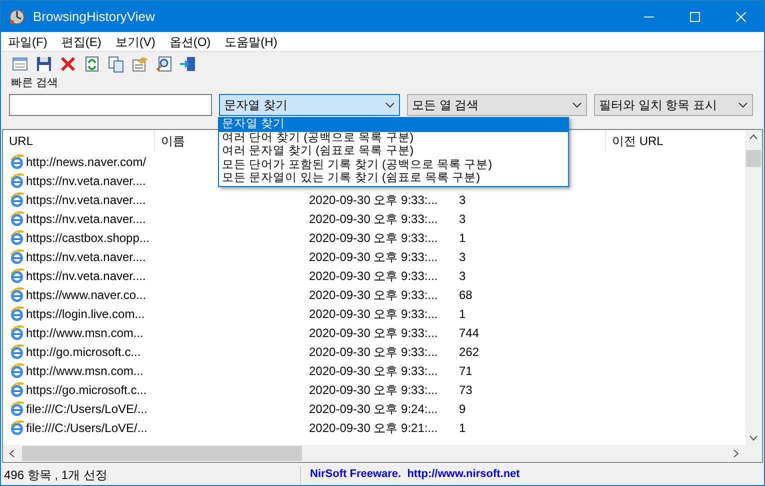 Image resolution: width=765 pixels, height=486 pixels. What do you see at coordinates (116, 64) in the screenshot?
I see `copy-icon` at bounding box center [116, 64].